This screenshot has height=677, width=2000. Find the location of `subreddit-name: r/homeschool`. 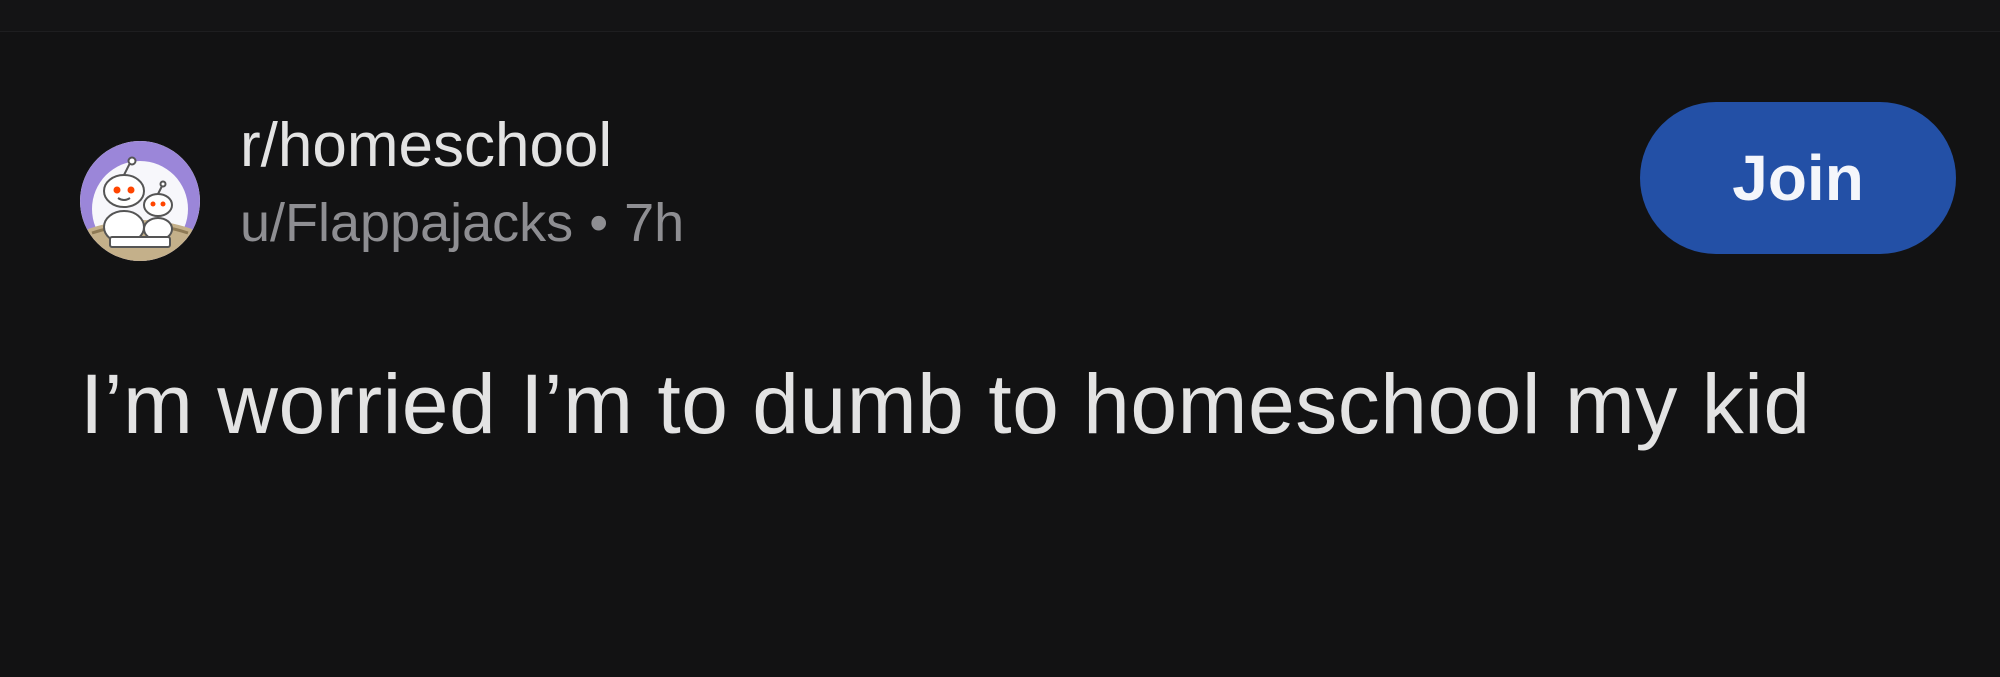

subreddit-name: r/homeschool is located at coordinates (462, 146).